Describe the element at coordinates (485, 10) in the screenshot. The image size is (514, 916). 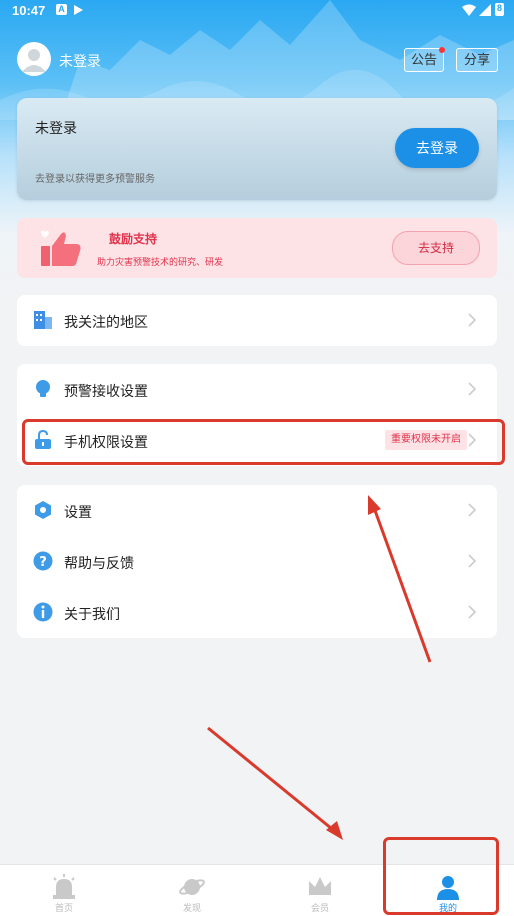
I see `signal-icon` at that location.